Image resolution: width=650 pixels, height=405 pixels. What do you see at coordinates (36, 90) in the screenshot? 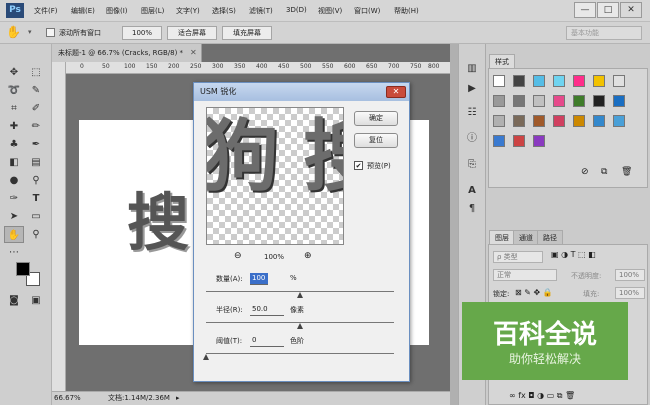
I see `quick-select-tool-icon: ✎` at bounding box center [36, 90].